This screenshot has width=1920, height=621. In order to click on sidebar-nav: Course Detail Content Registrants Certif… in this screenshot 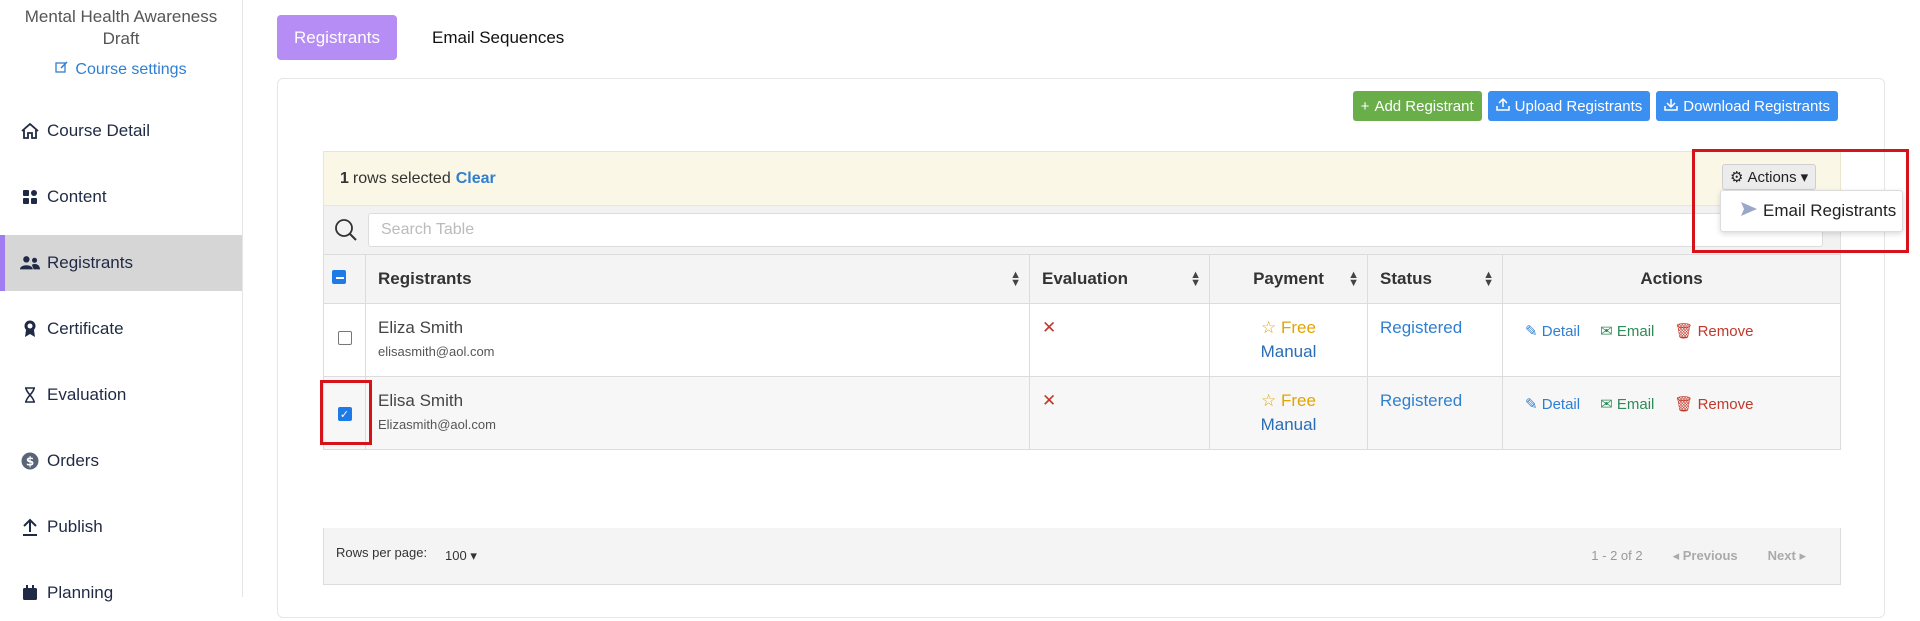, I will do `click(121, 362)`.